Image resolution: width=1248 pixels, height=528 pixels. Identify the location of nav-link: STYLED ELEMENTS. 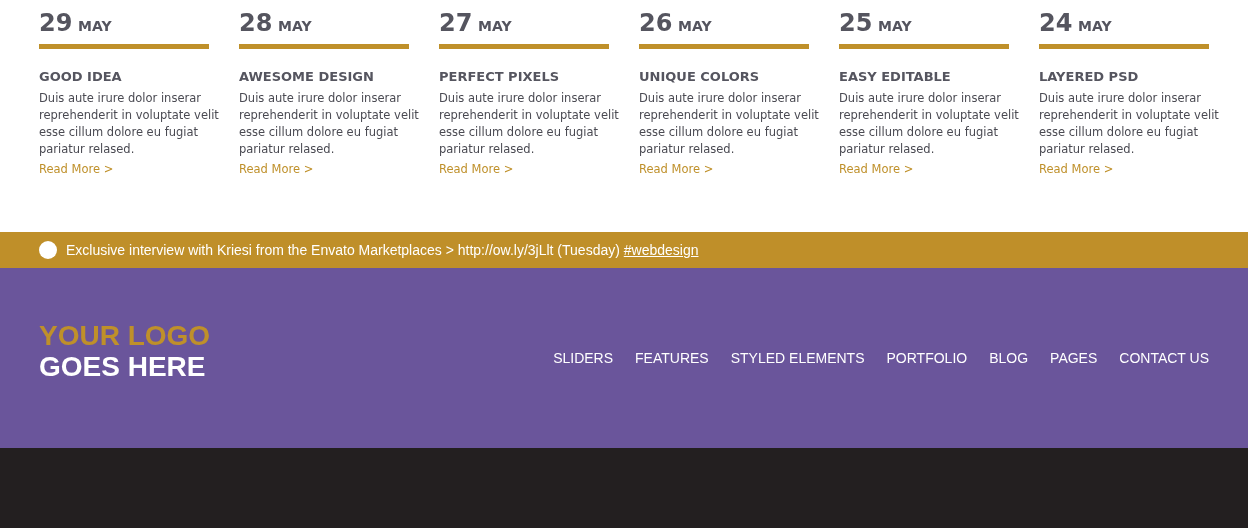
(797, 358).